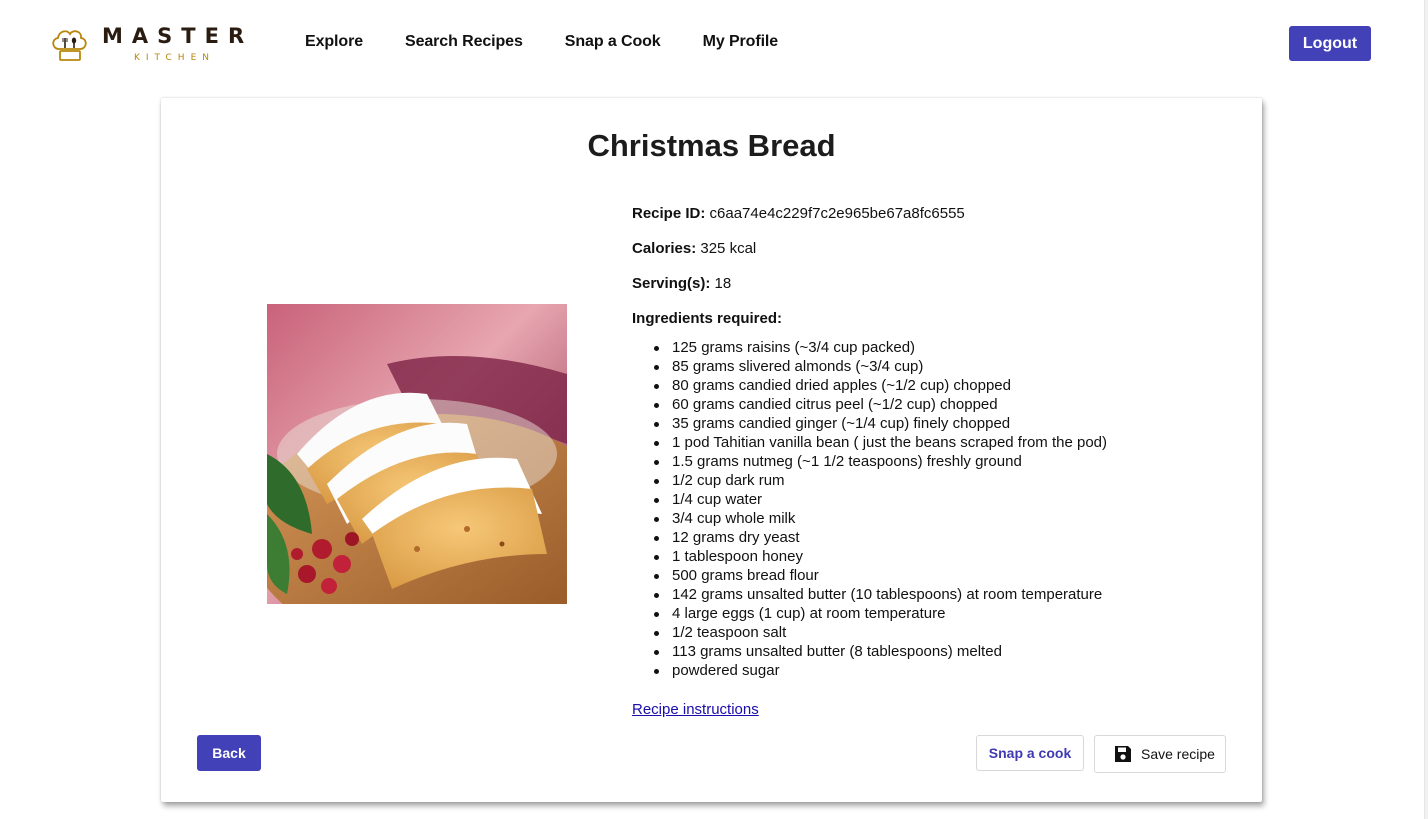 The width and height of the screenshot is (1428, 819). I want to click on save-recipe-button: Save recipe, so click(1160, 754).